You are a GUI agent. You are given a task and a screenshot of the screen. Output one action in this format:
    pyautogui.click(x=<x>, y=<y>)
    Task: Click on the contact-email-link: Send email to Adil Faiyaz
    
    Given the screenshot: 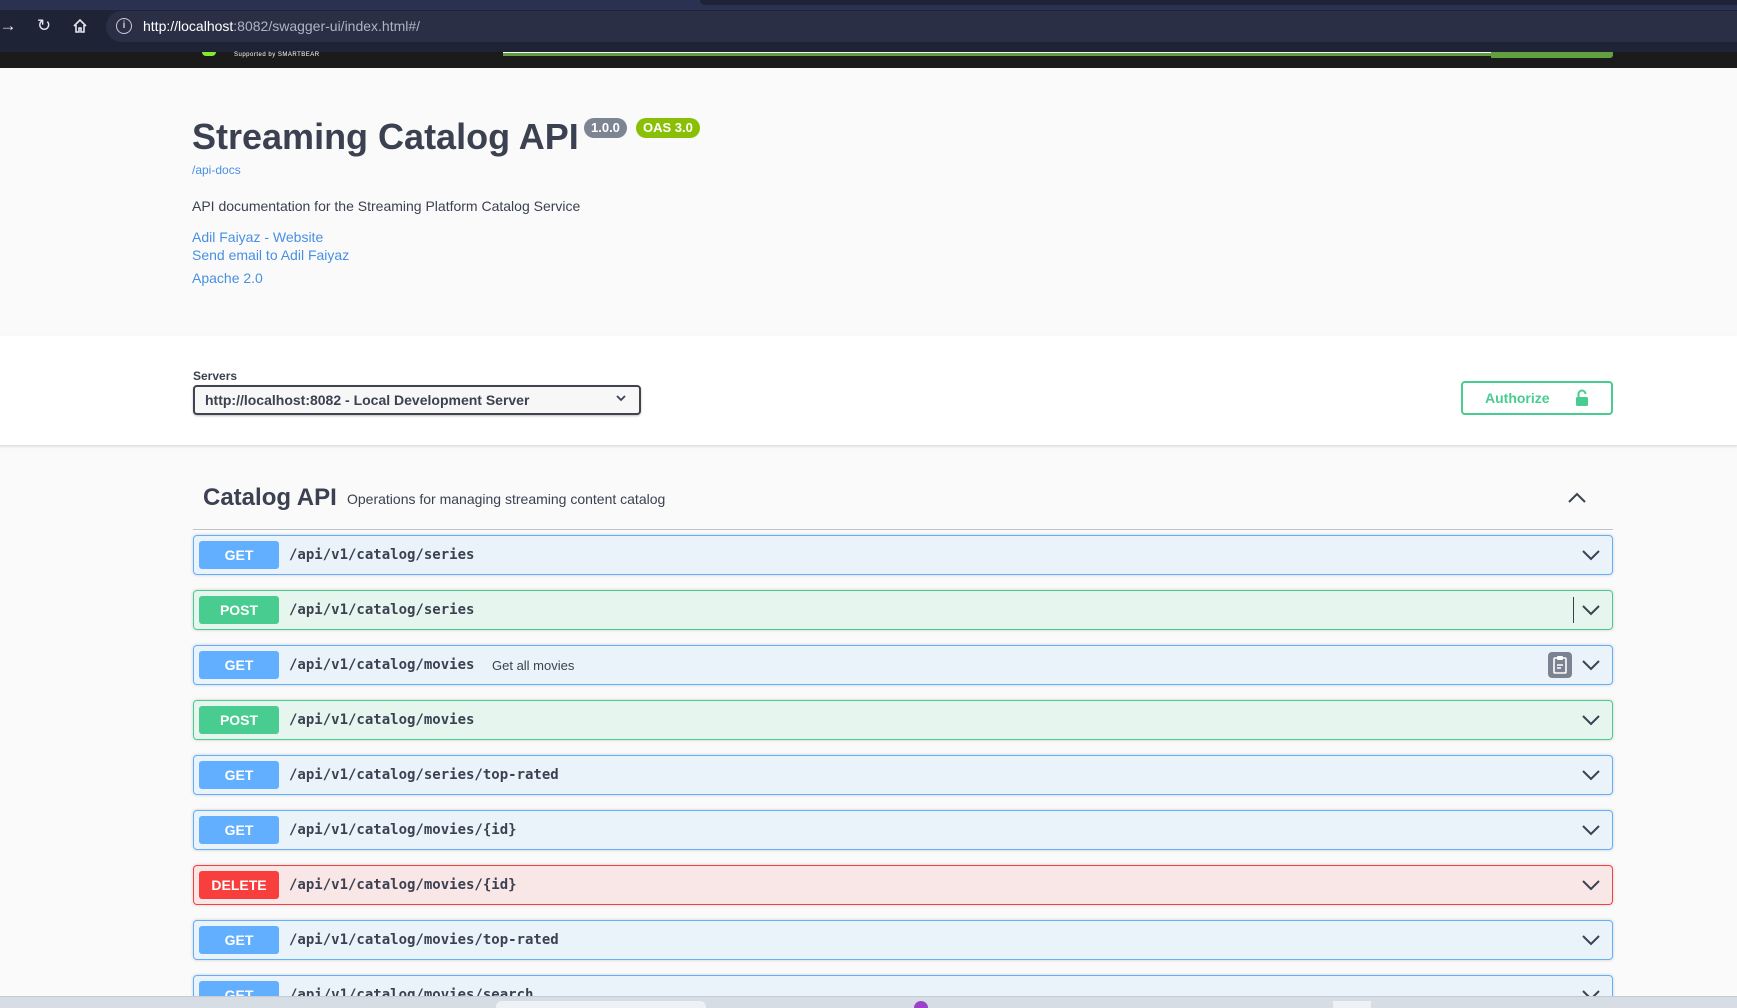 What is the action you would take?
    pyautogui.click(x=270, y=255)
    